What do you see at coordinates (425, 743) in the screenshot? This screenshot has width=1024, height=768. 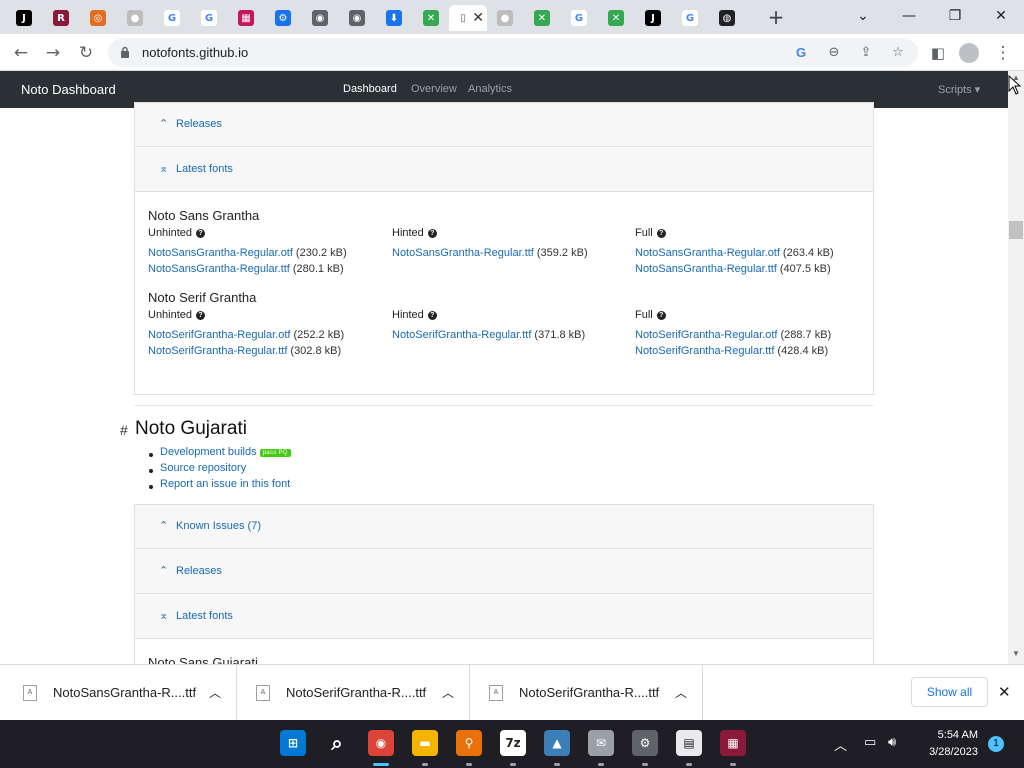 I see `file-explorer-icon: ▬` at bounding box center [425, 743].